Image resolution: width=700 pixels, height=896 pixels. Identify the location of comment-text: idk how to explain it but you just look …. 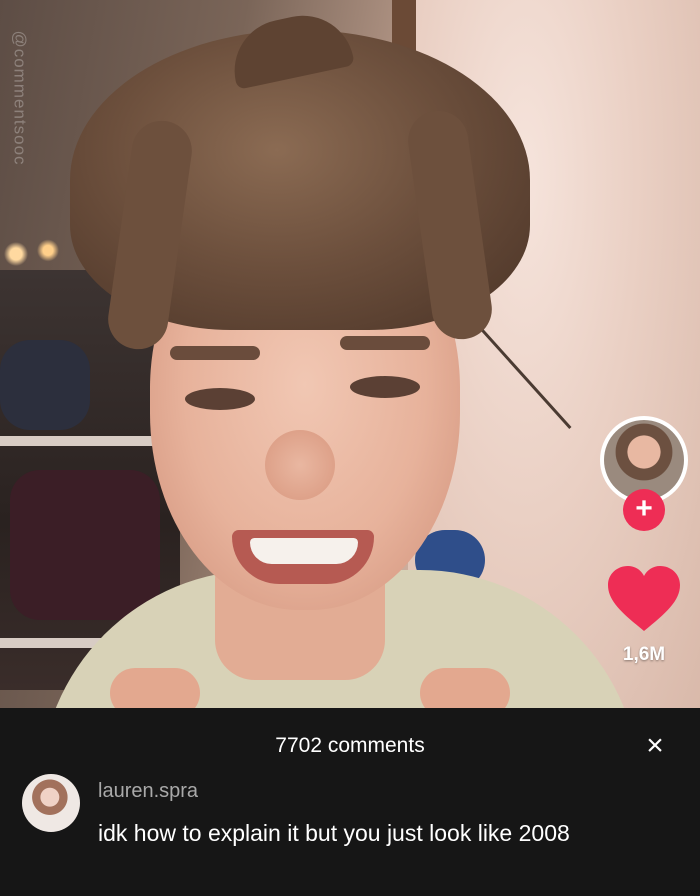
(334, 833).